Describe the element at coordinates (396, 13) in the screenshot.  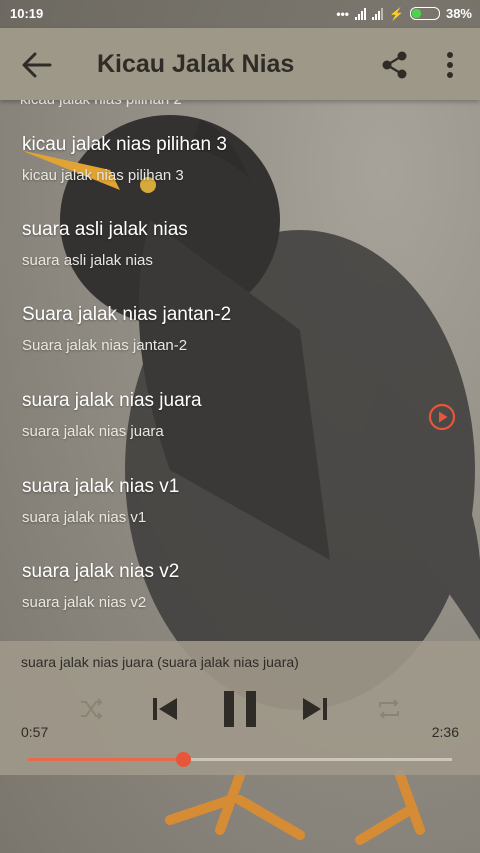
I see `charging-icon: ⚡` at that location.